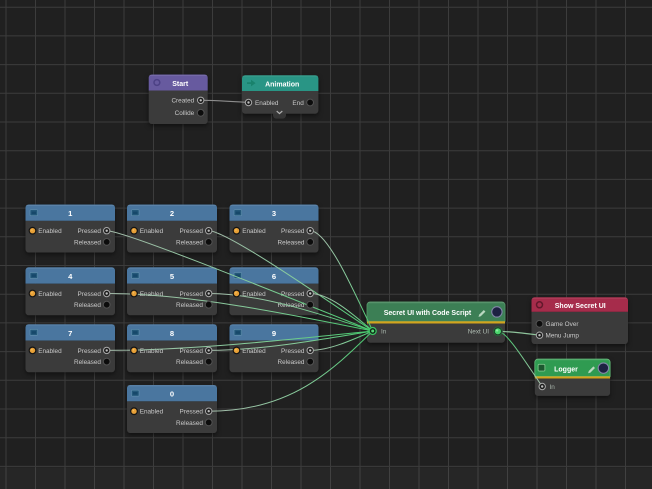 The width and height of the screenshot is (652, 489). What do you see at coordinates (566, 369) in the screenshot?
I see `svg-text: Logger` at bounding box center [566, 369].